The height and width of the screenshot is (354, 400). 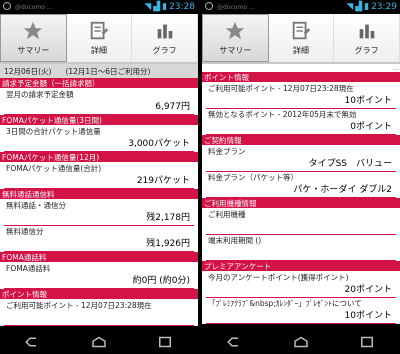 What do you see at coordinates (25, 231) in the screenshot?
I see `item-label: 無料通信分` at bounding box center [25, 231].